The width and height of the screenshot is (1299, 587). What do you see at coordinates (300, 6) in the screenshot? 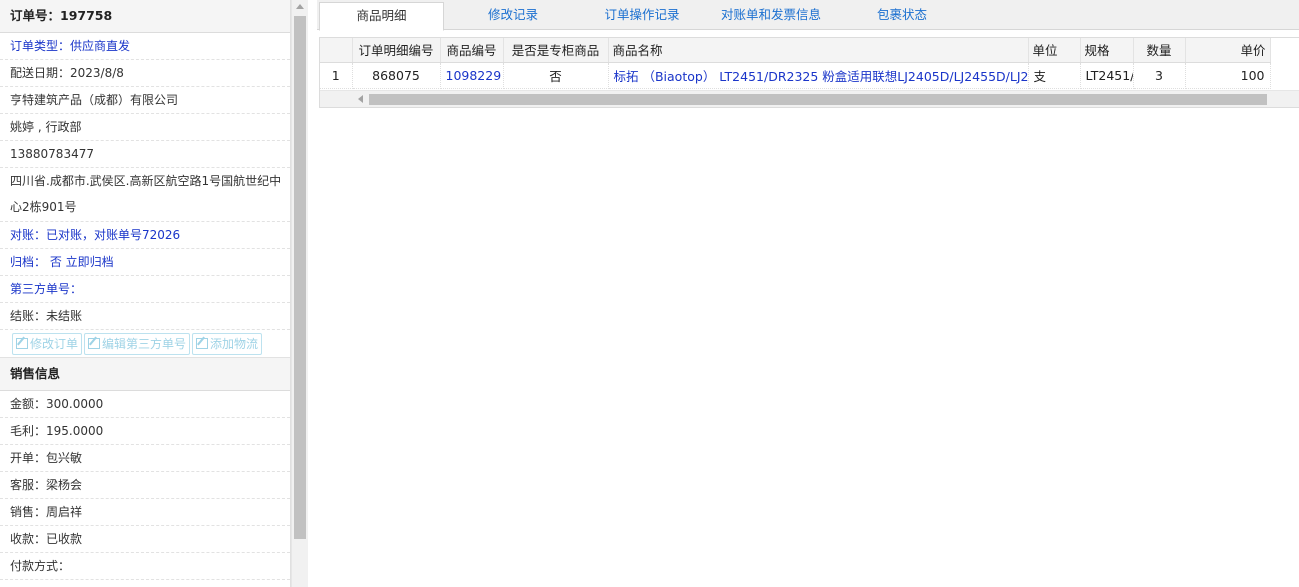
I see `scroll-up-arrow-icon` at bounding box center [300, 6].